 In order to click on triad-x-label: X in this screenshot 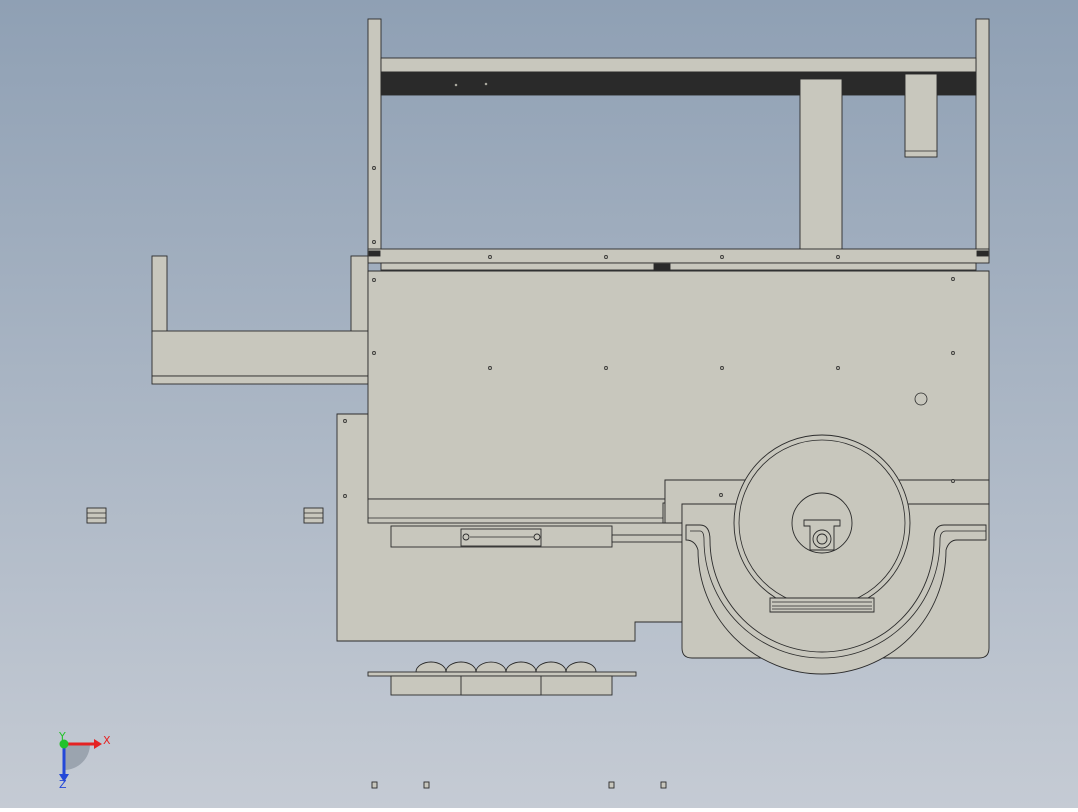, I will do `click(107, 740)`.